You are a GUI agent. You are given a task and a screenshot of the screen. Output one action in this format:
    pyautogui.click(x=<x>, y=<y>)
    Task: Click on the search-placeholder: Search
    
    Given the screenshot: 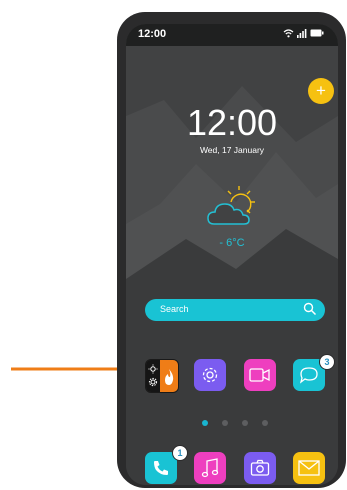 What is the action you would take?
    pyautogui.click(x=174, y=309)
    